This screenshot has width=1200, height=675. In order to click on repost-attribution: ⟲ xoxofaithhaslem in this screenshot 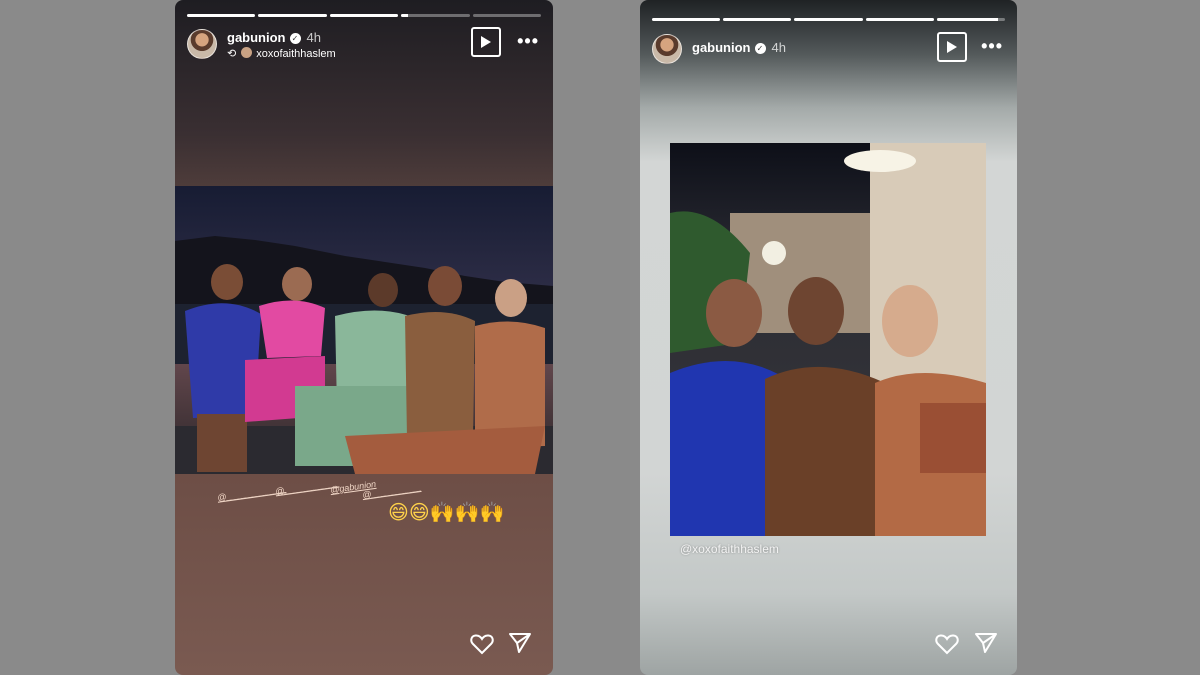, I will do `click(281, 53)`.